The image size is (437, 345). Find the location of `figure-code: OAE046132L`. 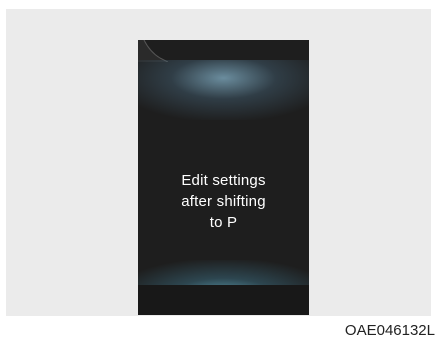

figure-code: OAE046132L is located at coordinates (389, 330).